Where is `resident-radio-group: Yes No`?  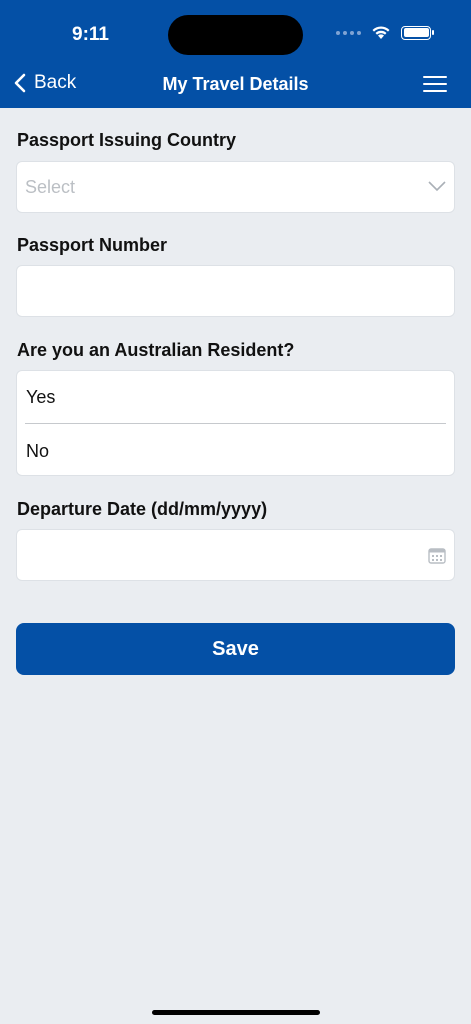
resident-radio-group: Yes No is located at coordinates (235, 423).